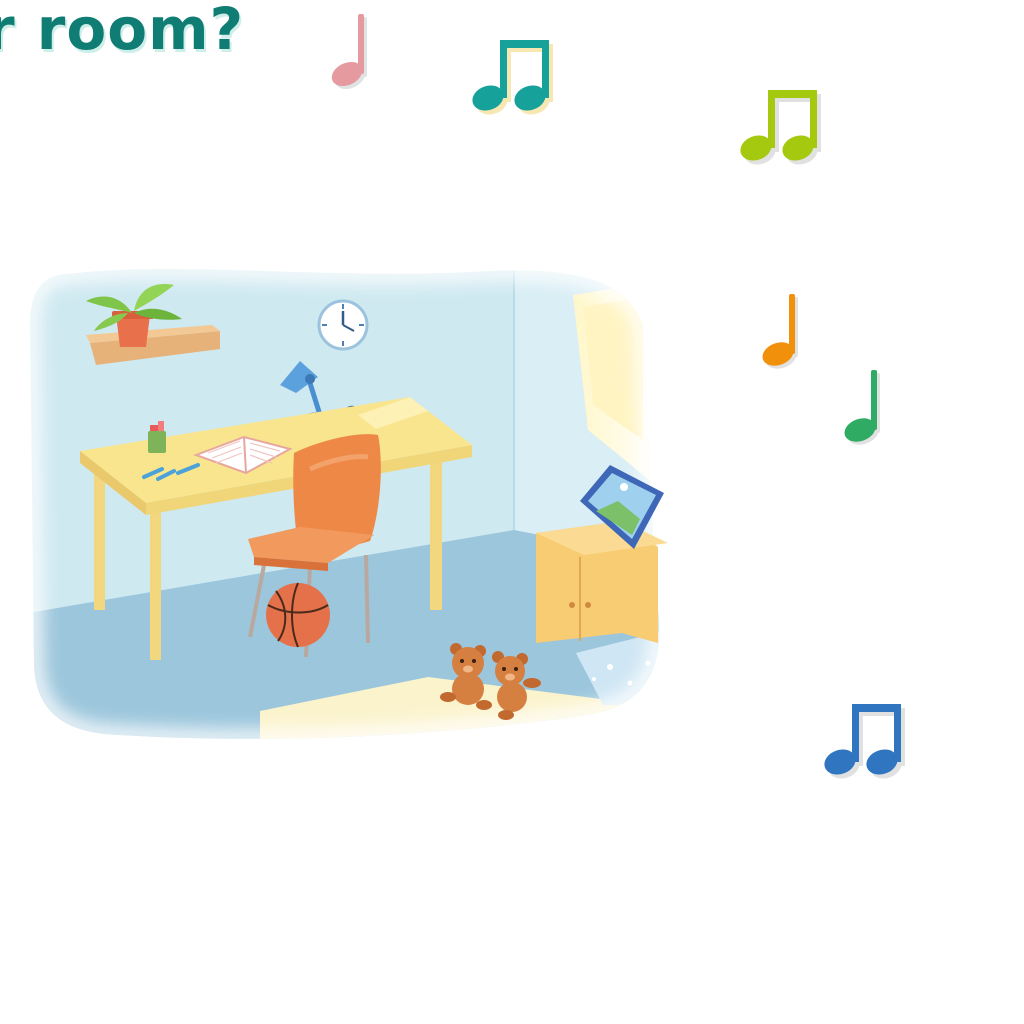 This screenshot has height=1024, width=1024. Describe the element at coordinates (157, 437) in the screenshot. I see `pen-cup` at that location.